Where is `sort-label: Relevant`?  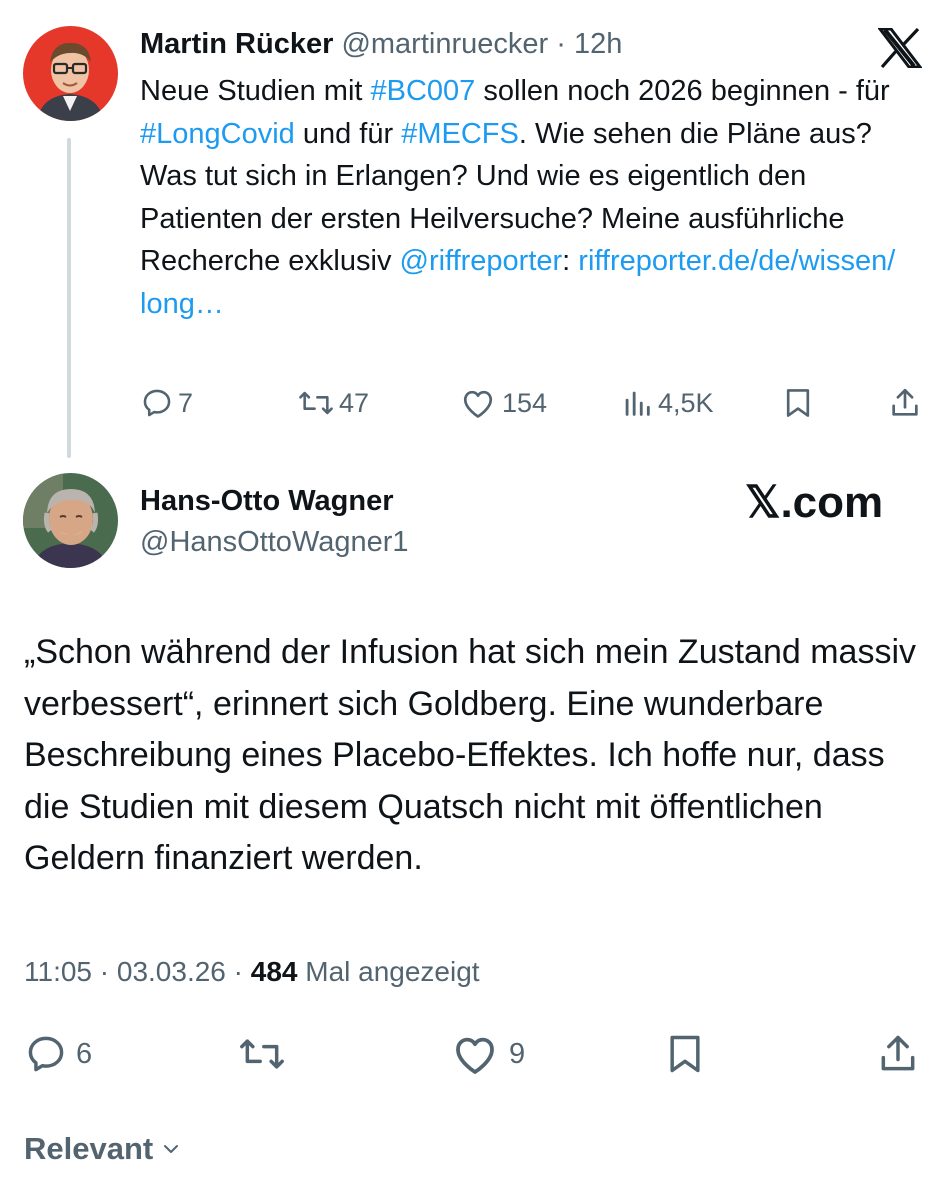
sort-label: Relevant is located at coordinates (89, 1148).